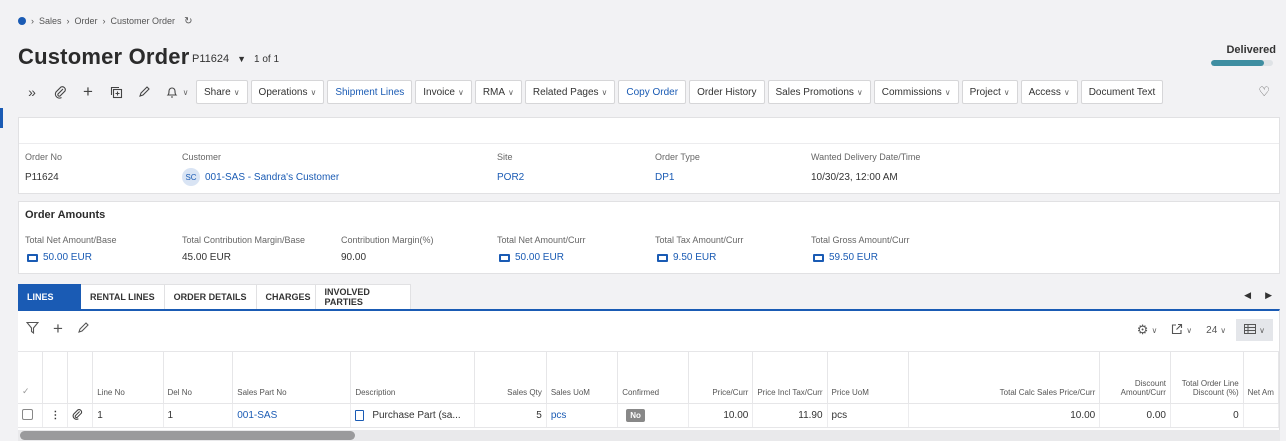 The image size is (1286, 441). Describe the element at coordinates (1254, 330) in the screenshot. I see `view-mode-menu: ∨` at that location.